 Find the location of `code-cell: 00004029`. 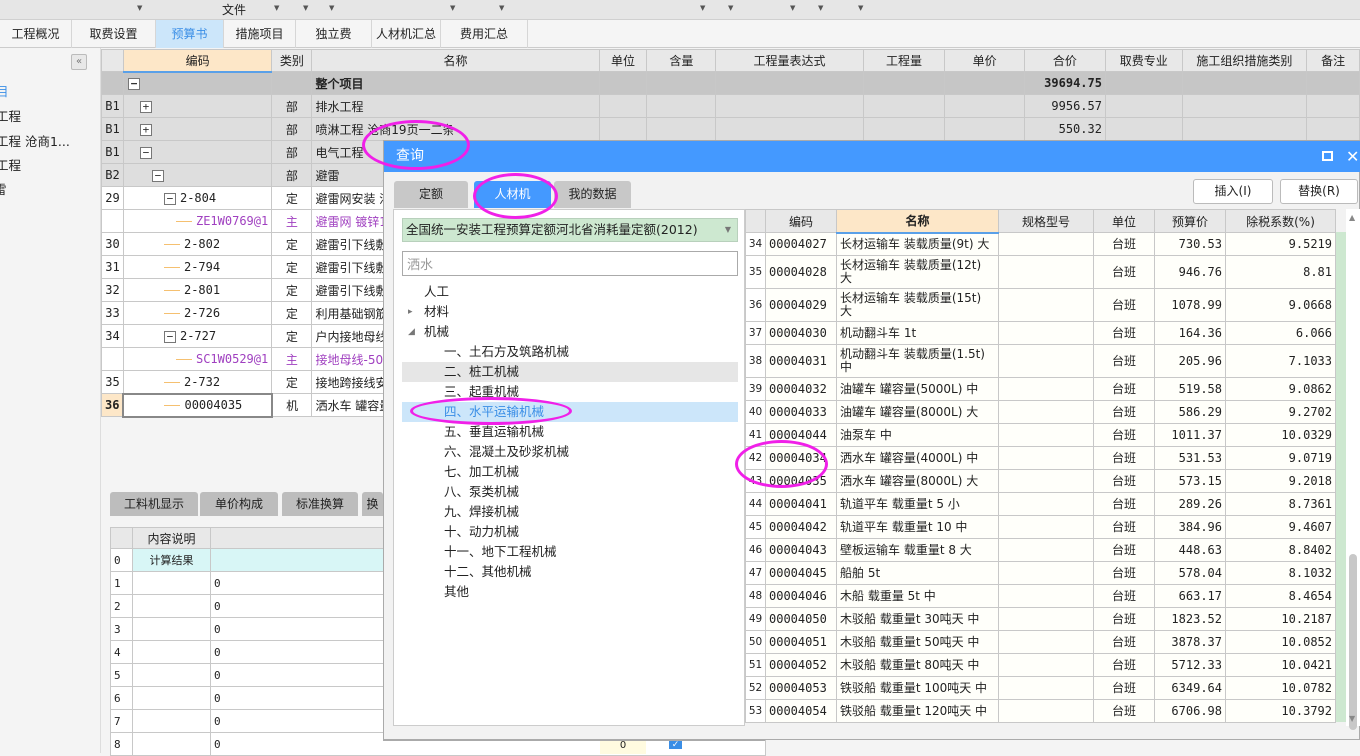

code-cell: 00004029 is located at coordinates (801, 305).